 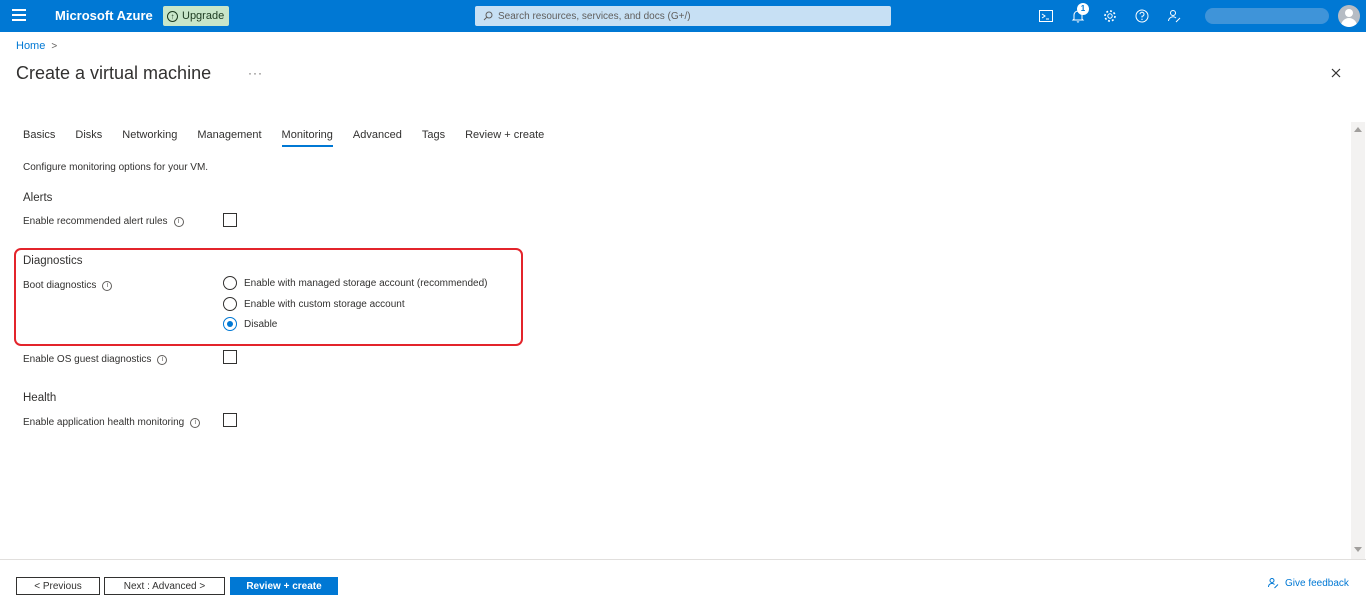 I want to click on give-feedback-link: Give feedback, so click(x=1308, y=583).